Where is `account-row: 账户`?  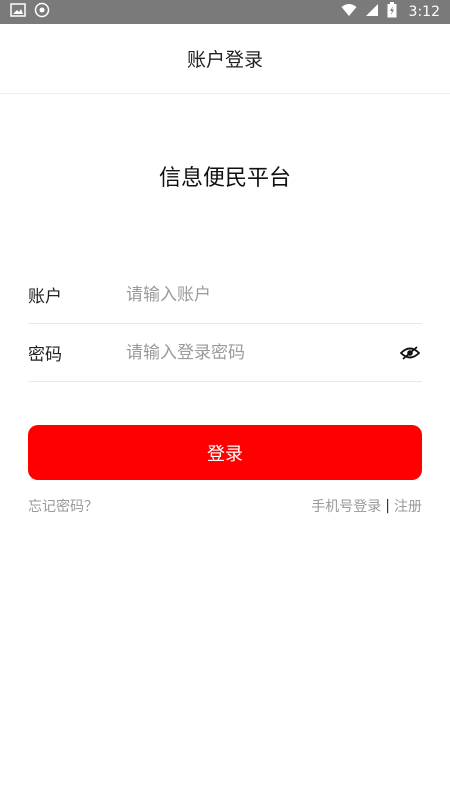 account-row: 账户 is located at coordinates (225, 295).